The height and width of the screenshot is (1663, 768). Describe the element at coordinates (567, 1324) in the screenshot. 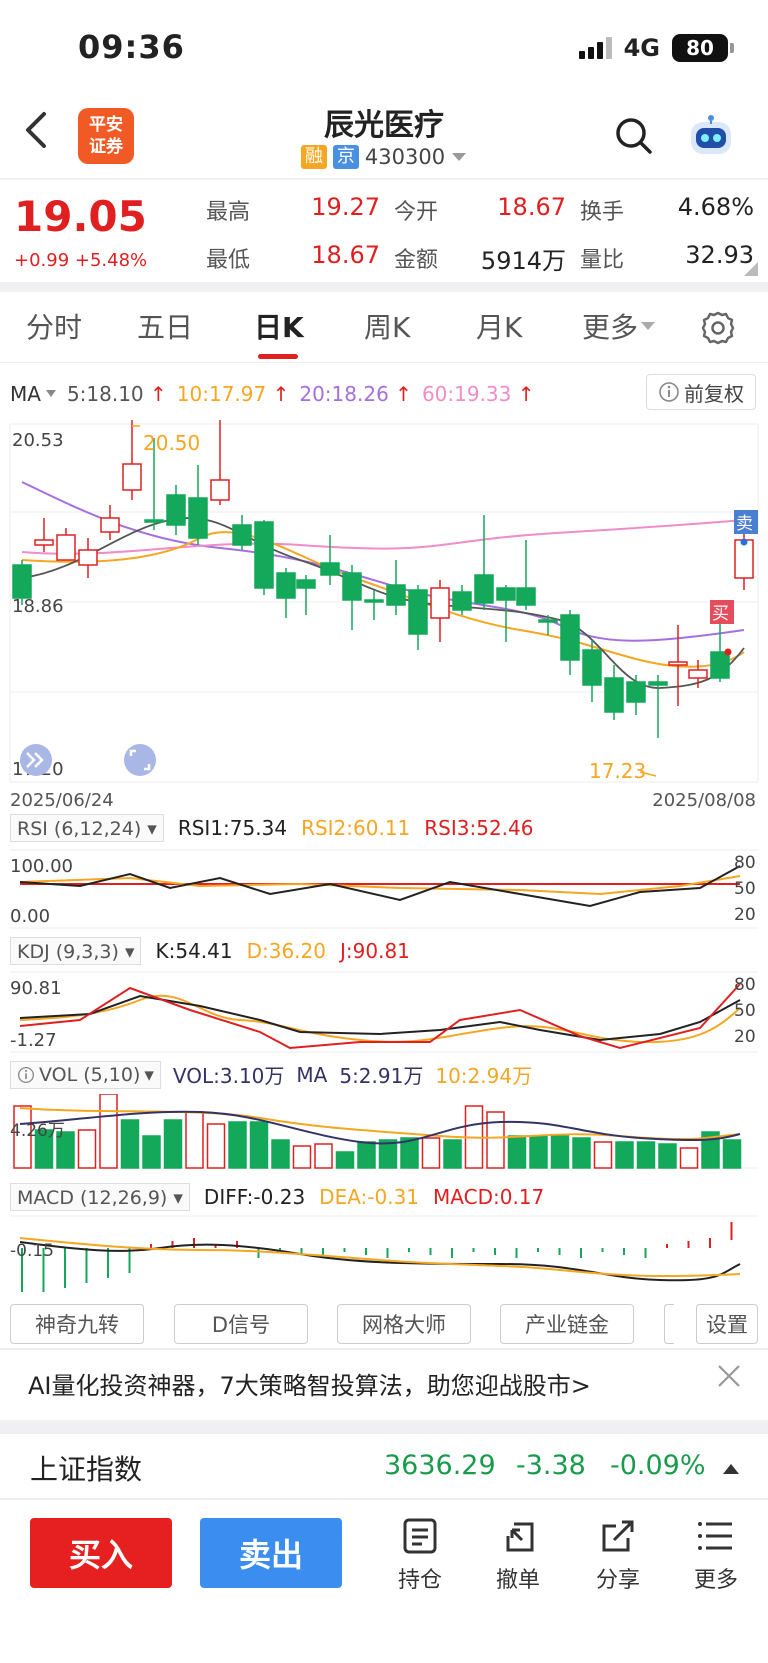

I see `tool-industry-chain-button: 产业链金` at that location.